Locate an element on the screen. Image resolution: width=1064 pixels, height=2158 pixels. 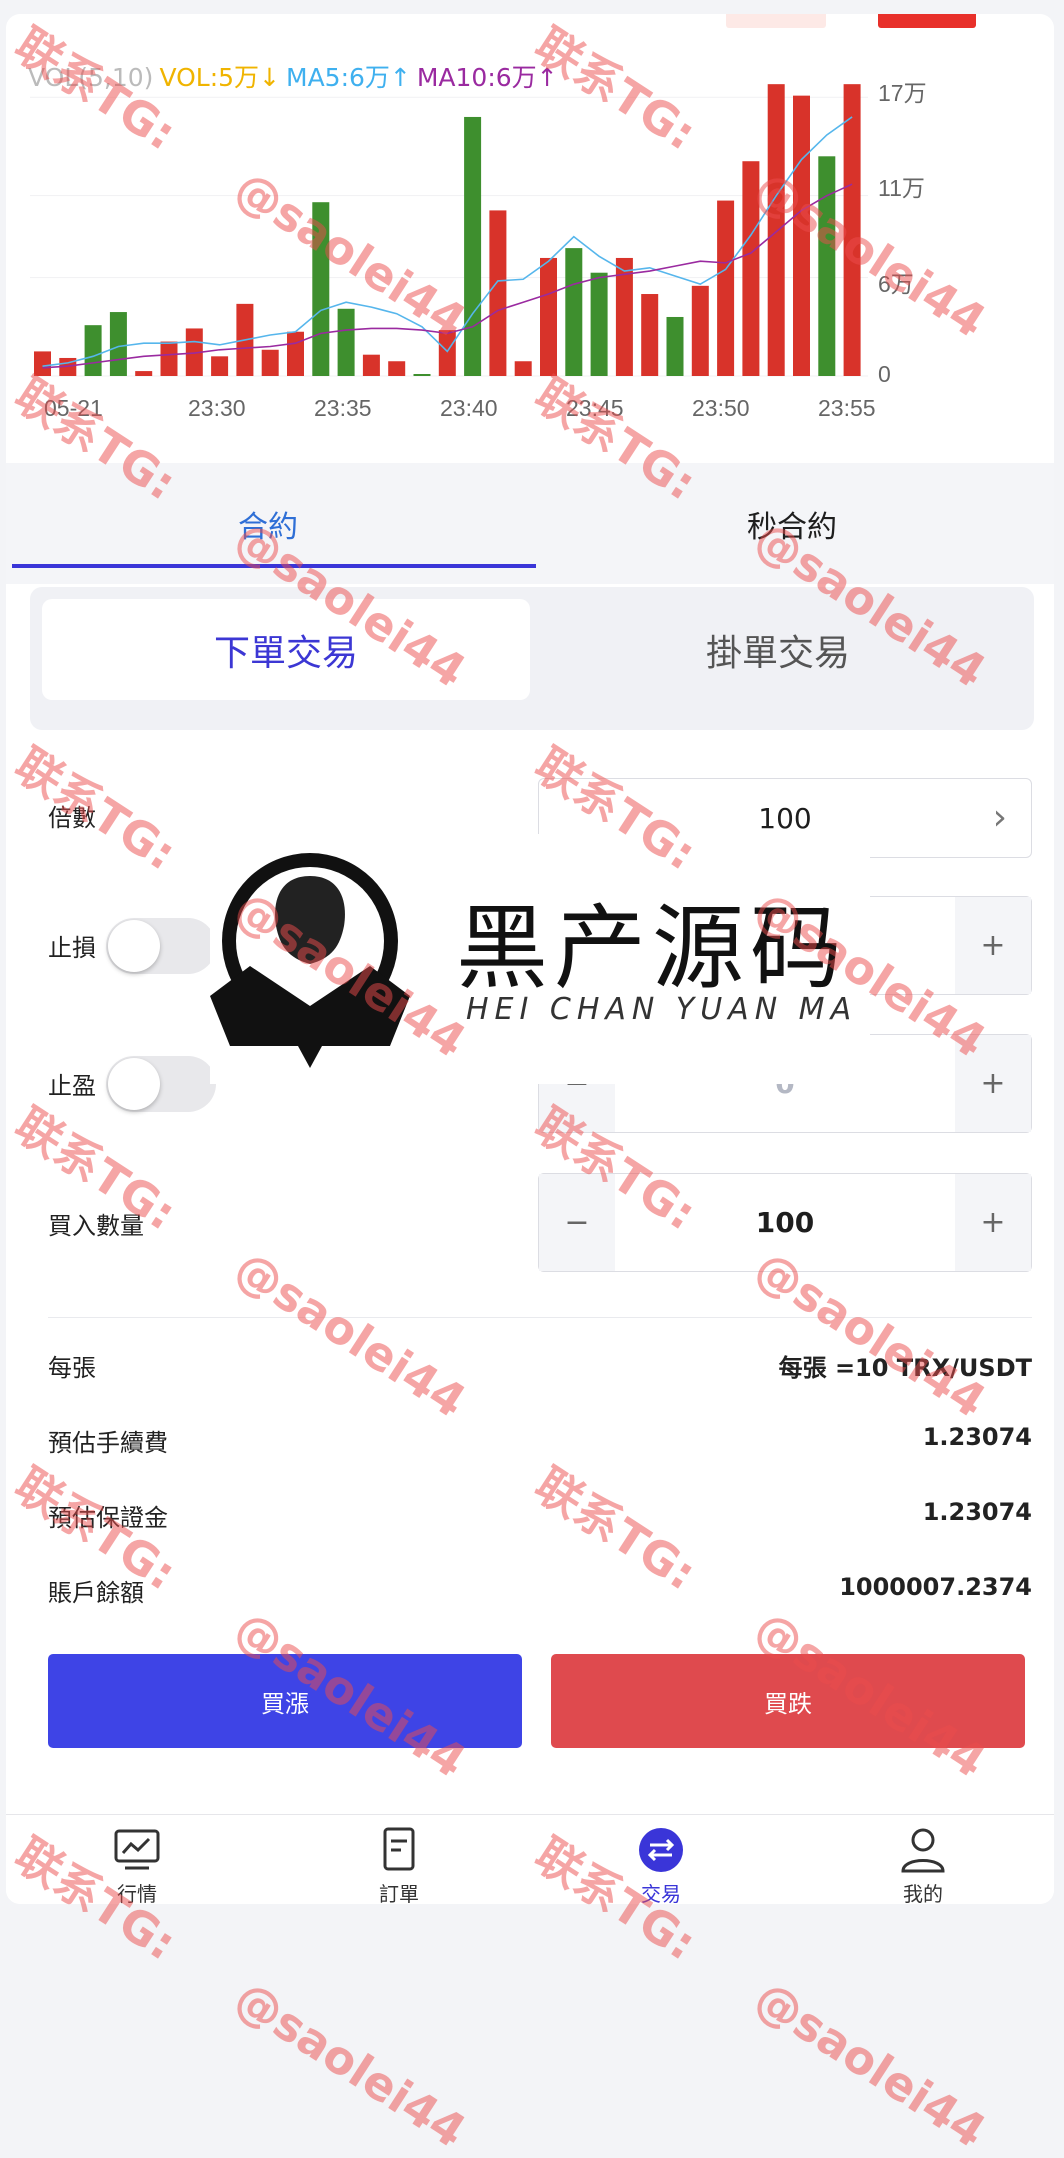
nav-market: 行情 is located at coordinates (137, 1859).